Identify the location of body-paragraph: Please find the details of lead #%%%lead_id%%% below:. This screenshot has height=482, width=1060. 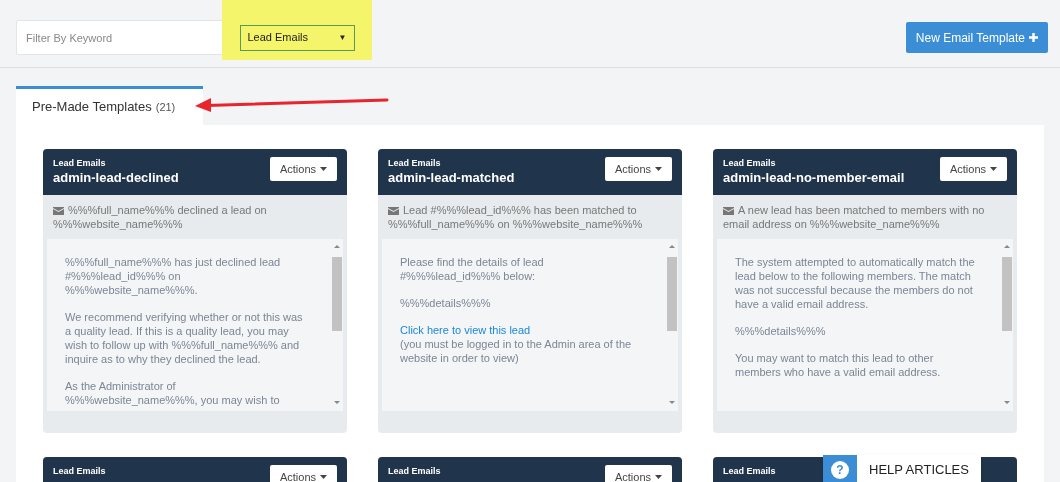
(472, 269).